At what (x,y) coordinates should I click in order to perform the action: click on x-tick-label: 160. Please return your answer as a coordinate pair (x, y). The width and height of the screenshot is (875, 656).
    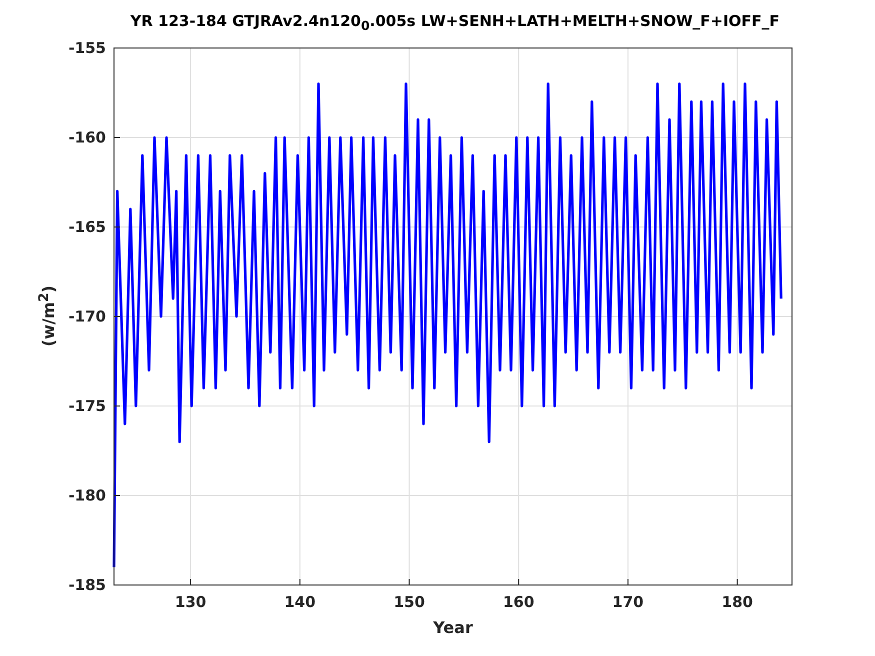
    Looking at the image, I should click on (518, 602).